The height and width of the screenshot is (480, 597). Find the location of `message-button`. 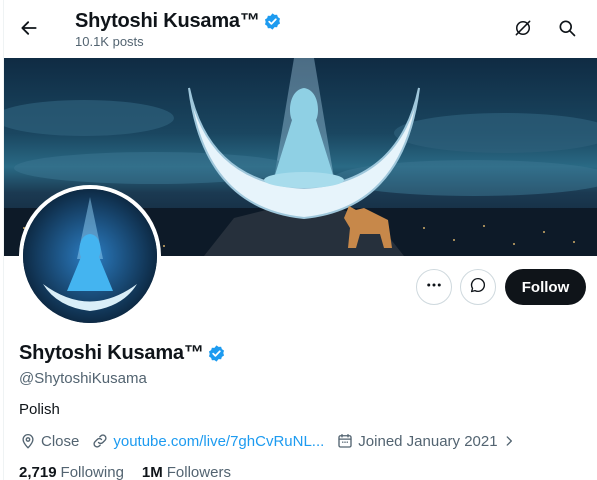

message-button is located at coordinates (478, 287).